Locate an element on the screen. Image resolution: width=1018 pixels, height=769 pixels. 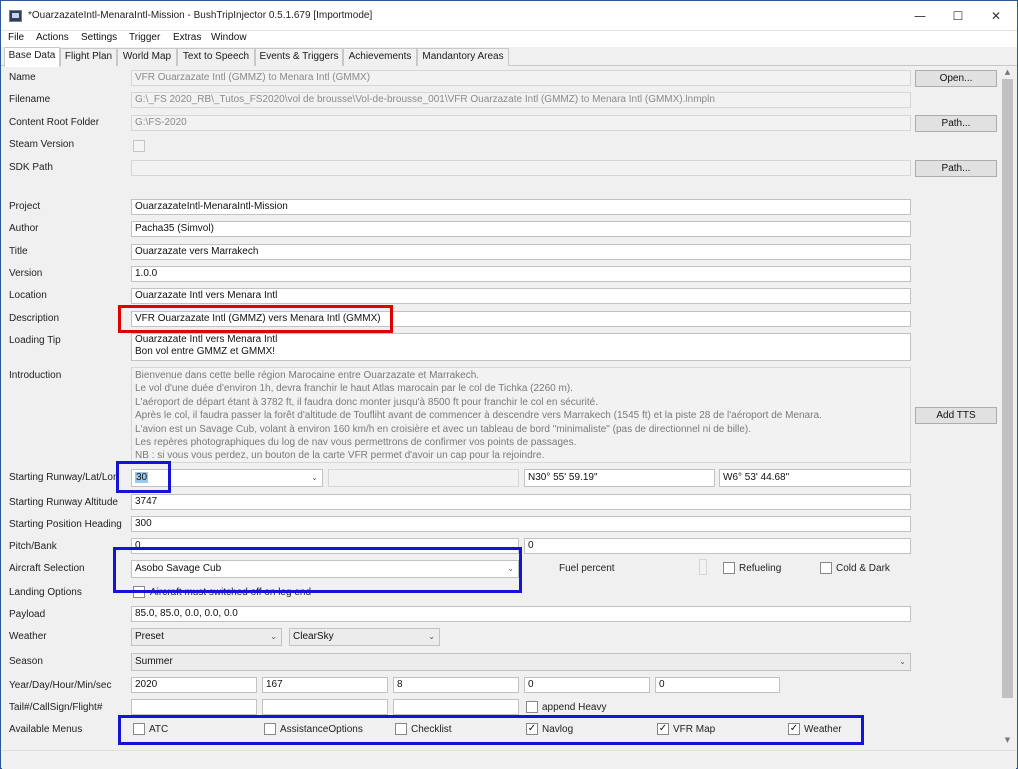
cold-dark-label: Cold & Dark is located at coordinates (863, 568).